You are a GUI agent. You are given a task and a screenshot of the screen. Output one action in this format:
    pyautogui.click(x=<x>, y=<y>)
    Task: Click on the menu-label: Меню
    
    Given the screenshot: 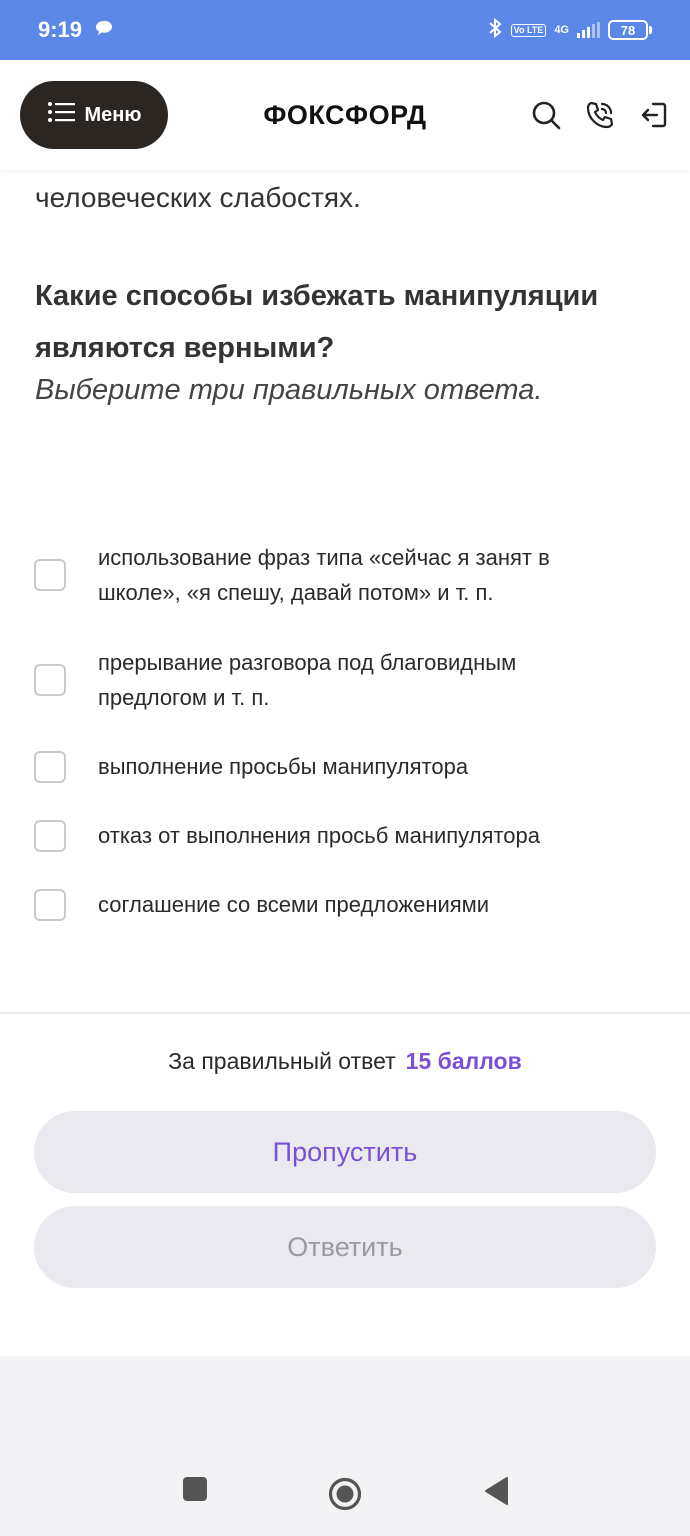 What is the action you would take?
    pyautogui.click(x=113, y=114)
    